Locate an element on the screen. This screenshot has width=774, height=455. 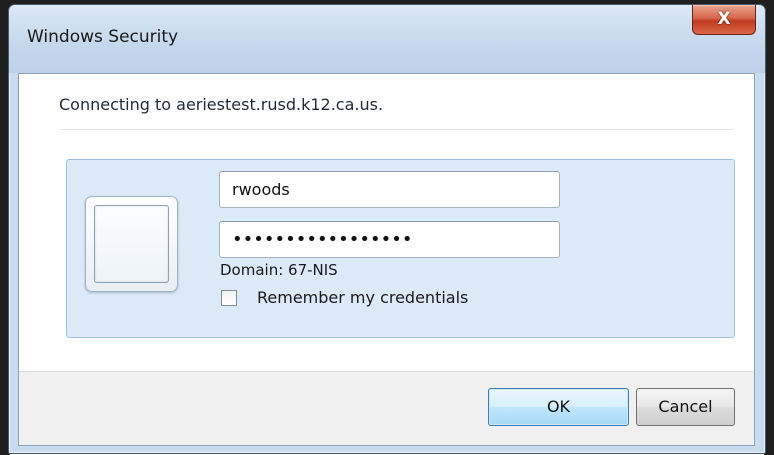
title-bar: Windows Security X is located at coordinates (387, 39).